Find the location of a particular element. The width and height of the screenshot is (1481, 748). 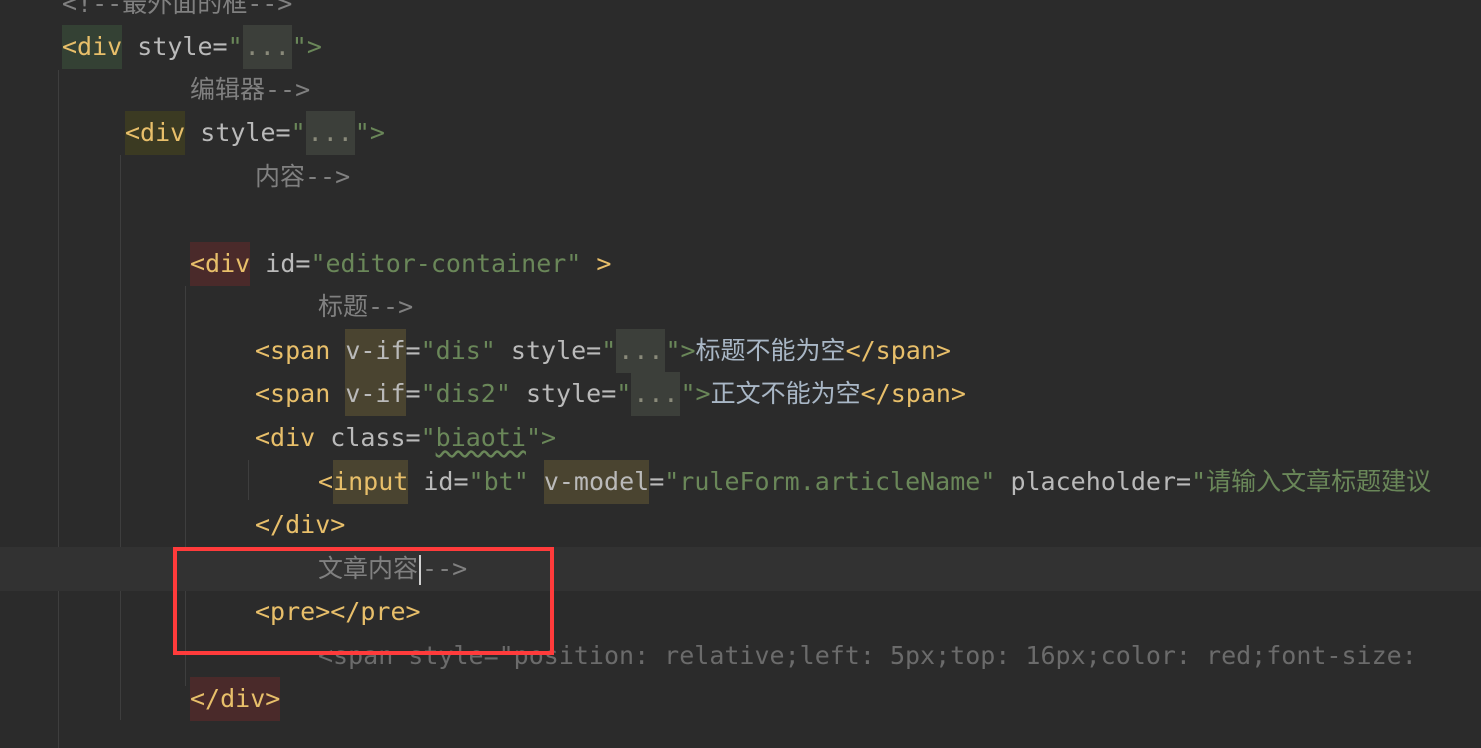

code-line-1: <div style="..."> is located at coordinates (740, 47).